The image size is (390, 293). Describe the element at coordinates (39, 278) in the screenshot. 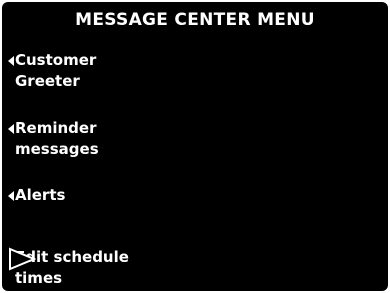

I see `menu-item-label-line2: times` at that location.